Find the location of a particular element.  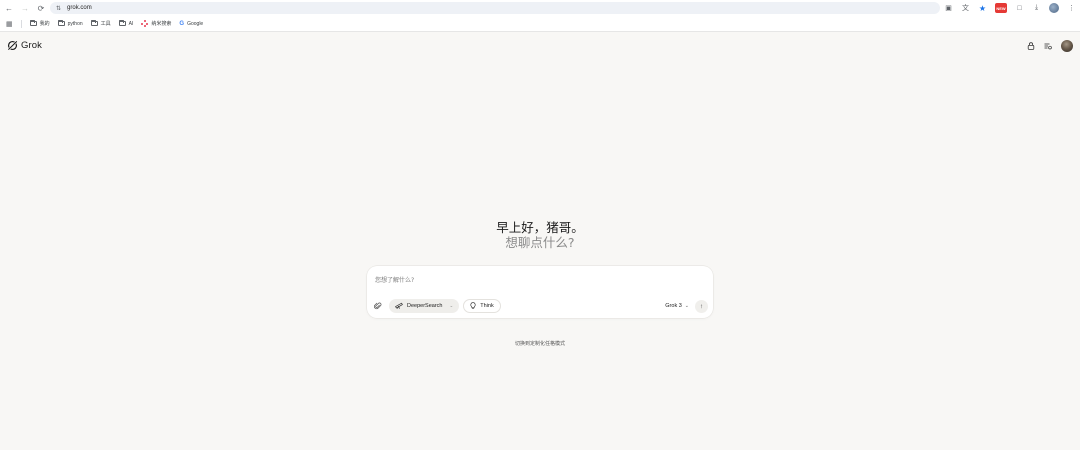

bookmark-link: 纳米搜索 is located at coordinates (156, 23).